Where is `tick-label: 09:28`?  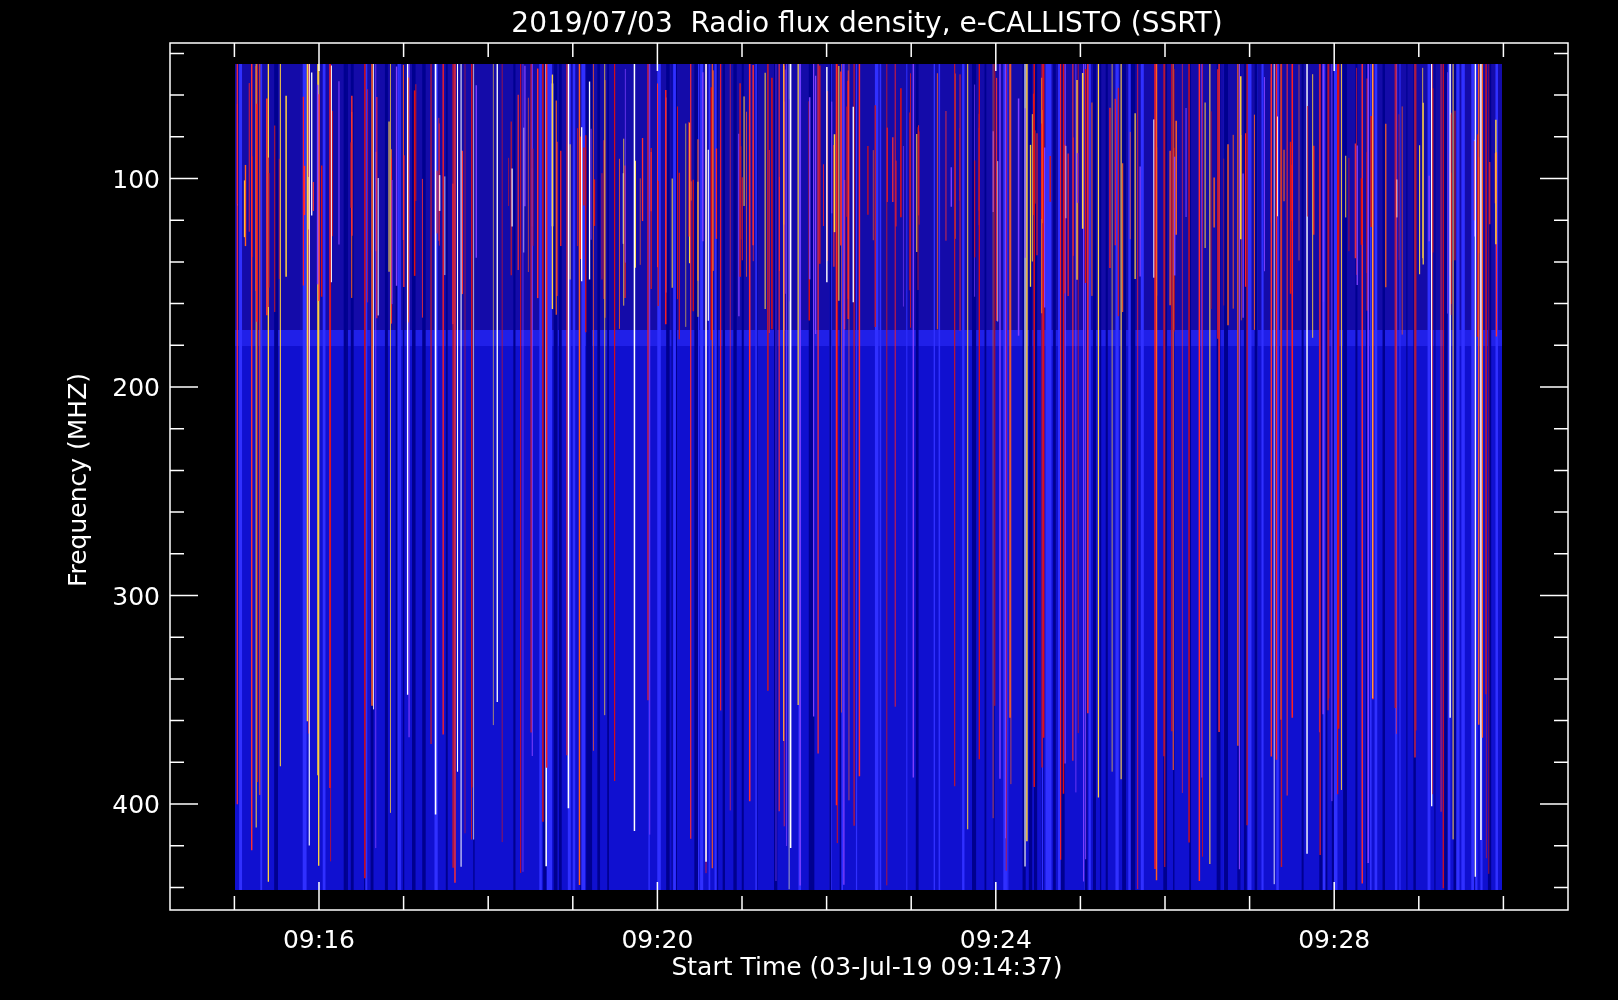
tick-label: 09:28 is located at coordinates (1334, 939).